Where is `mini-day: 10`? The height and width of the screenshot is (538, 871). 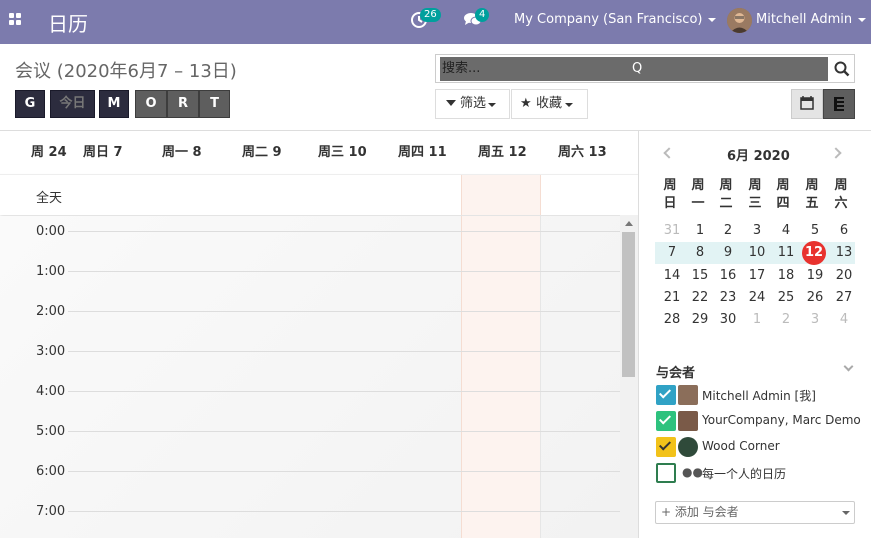
mini-day: 10 is located at coordinates (757, 253).